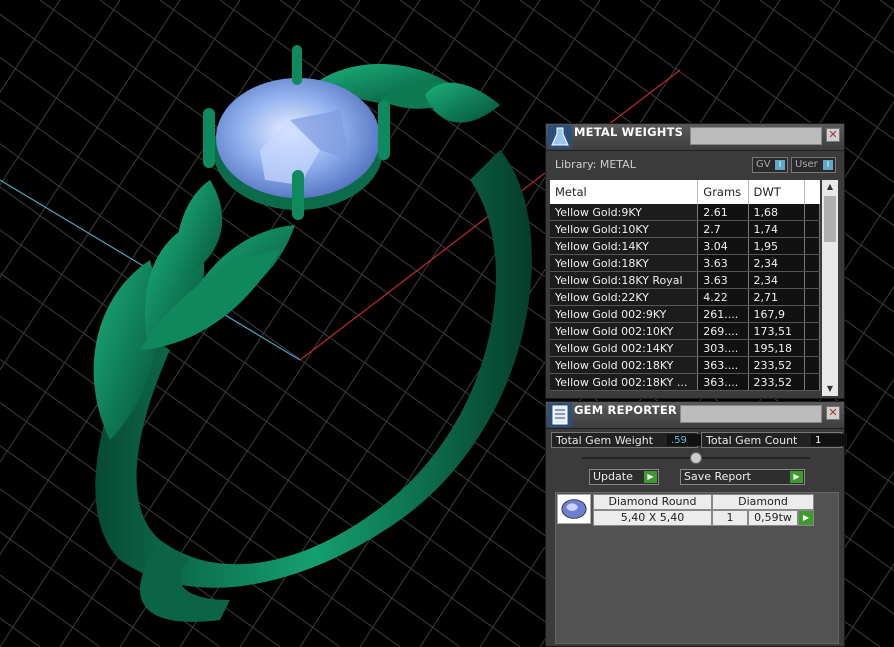 This screenshot has height=647, width=894. What do you see at coordinates (830, 288) in the screenshot?
I see `table-scrollbar: ▲ ▼` at bounding box center [830, 288].